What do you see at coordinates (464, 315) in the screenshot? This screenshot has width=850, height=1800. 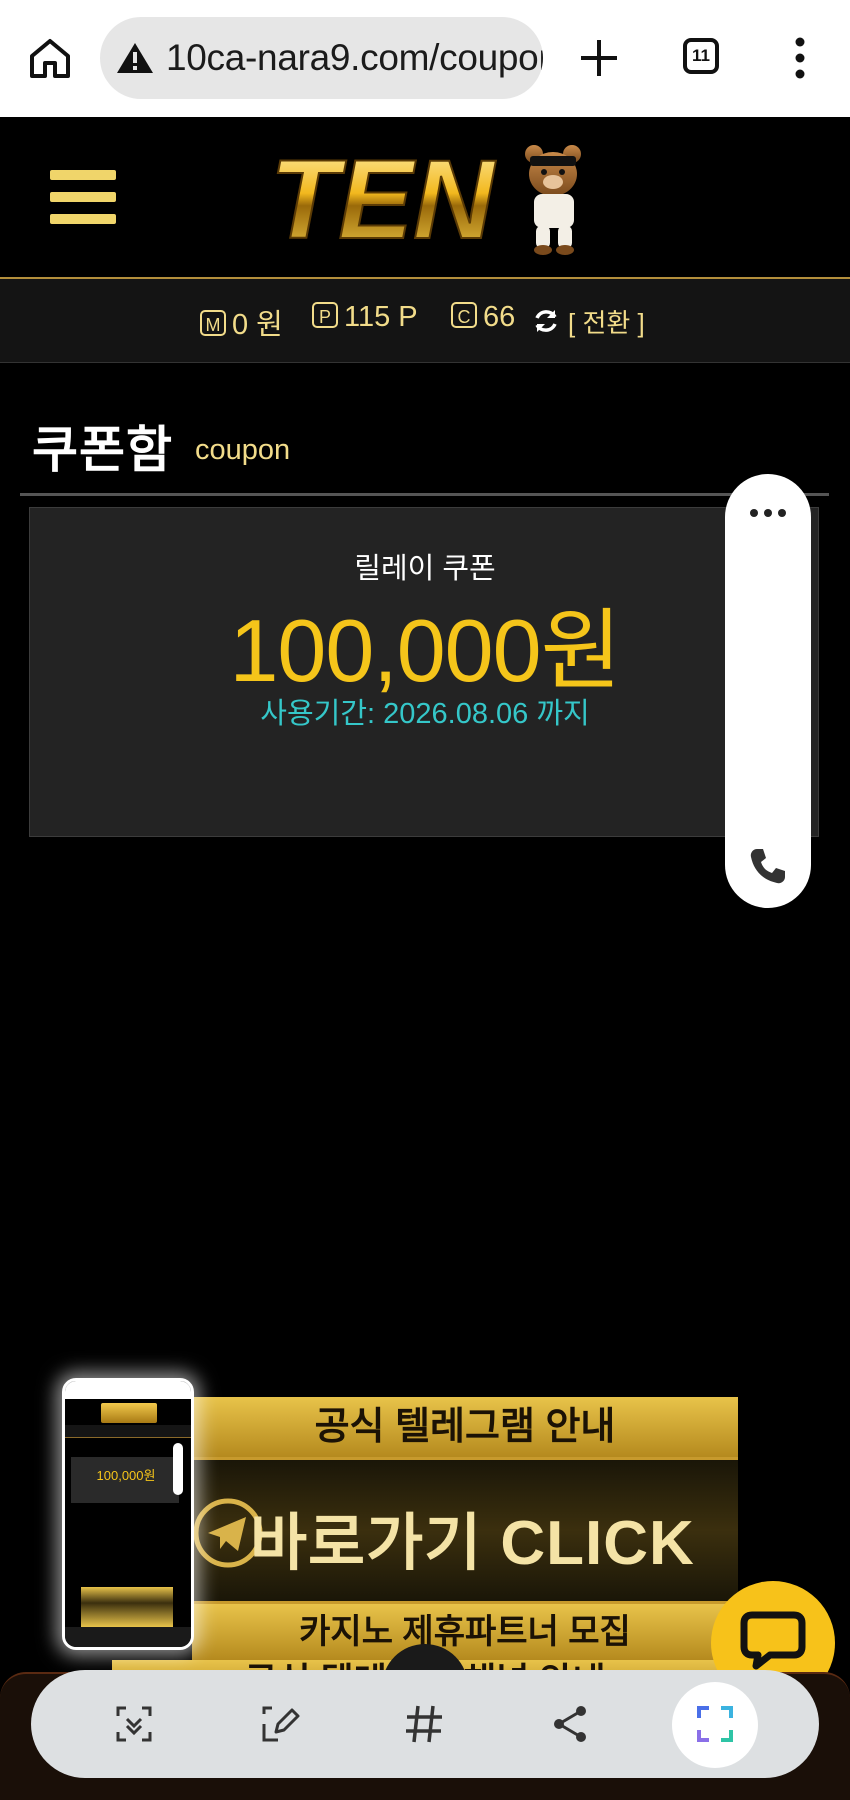 I see `coin-badge: C` at bounding box center [464, 315].